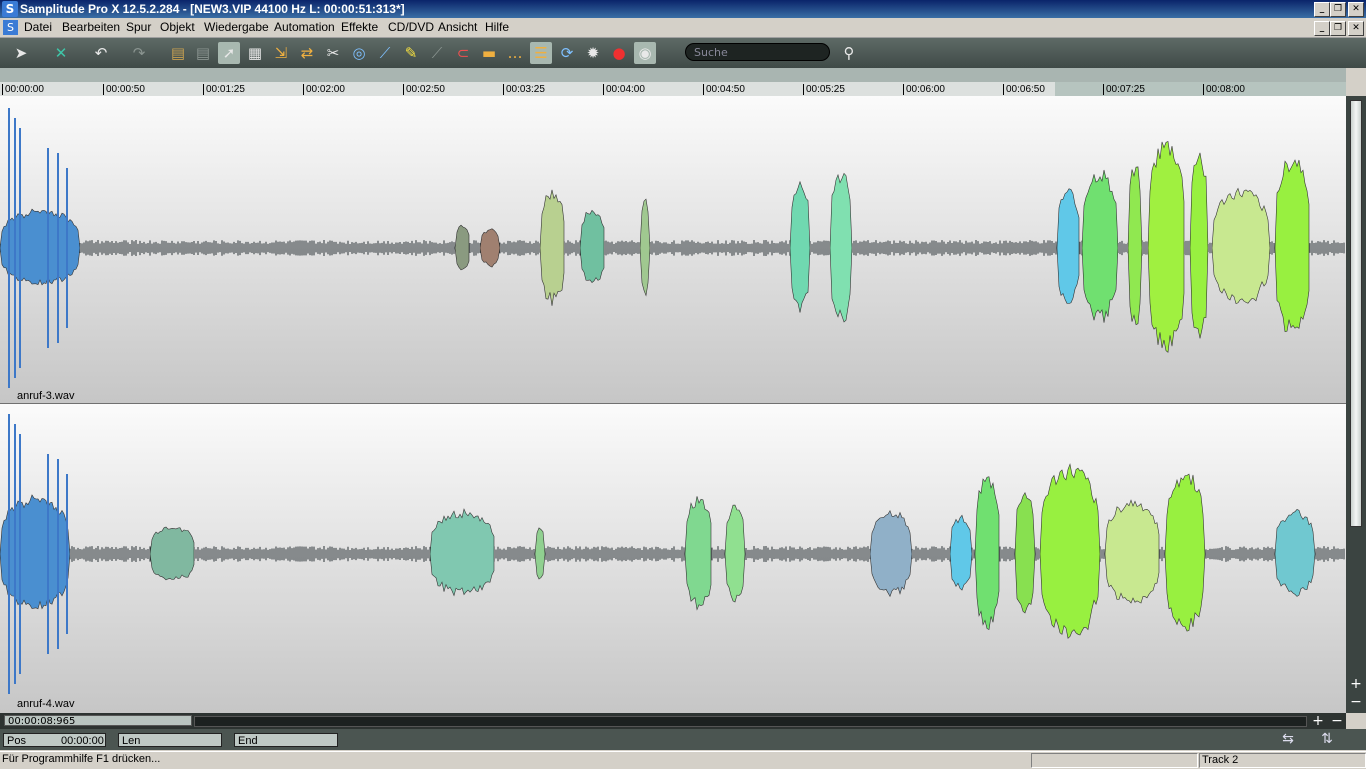 The image size is (1366, 769). I want to click on curve-icon: ⟋, so click(385, 53).